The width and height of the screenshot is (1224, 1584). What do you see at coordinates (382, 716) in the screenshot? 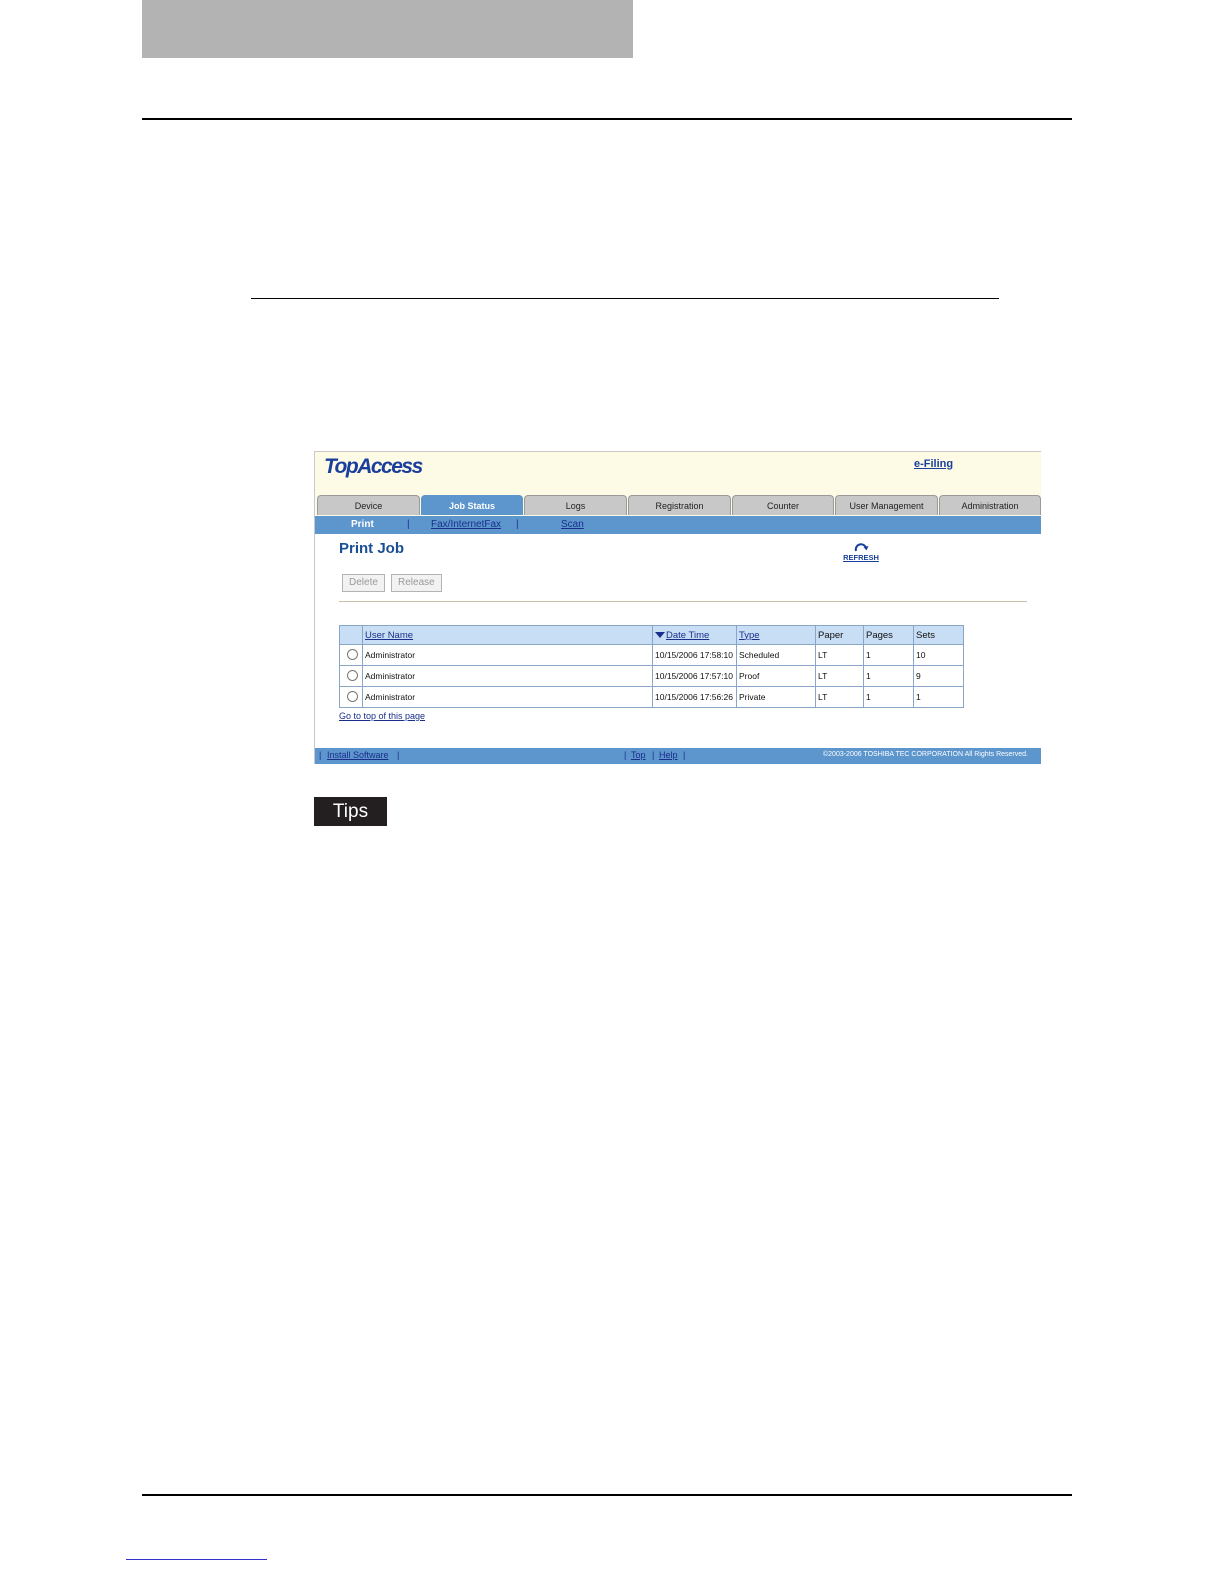
I see `go-to-top-link: Go to top of this page` at bounding box center [382, 716].